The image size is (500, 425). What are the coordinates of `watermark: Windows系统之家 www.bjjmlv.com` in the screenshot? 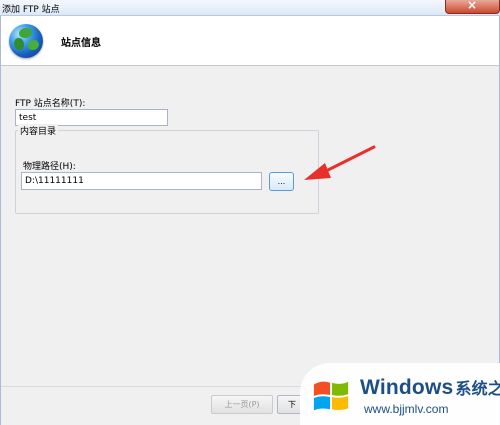 It's located at (400, 394).